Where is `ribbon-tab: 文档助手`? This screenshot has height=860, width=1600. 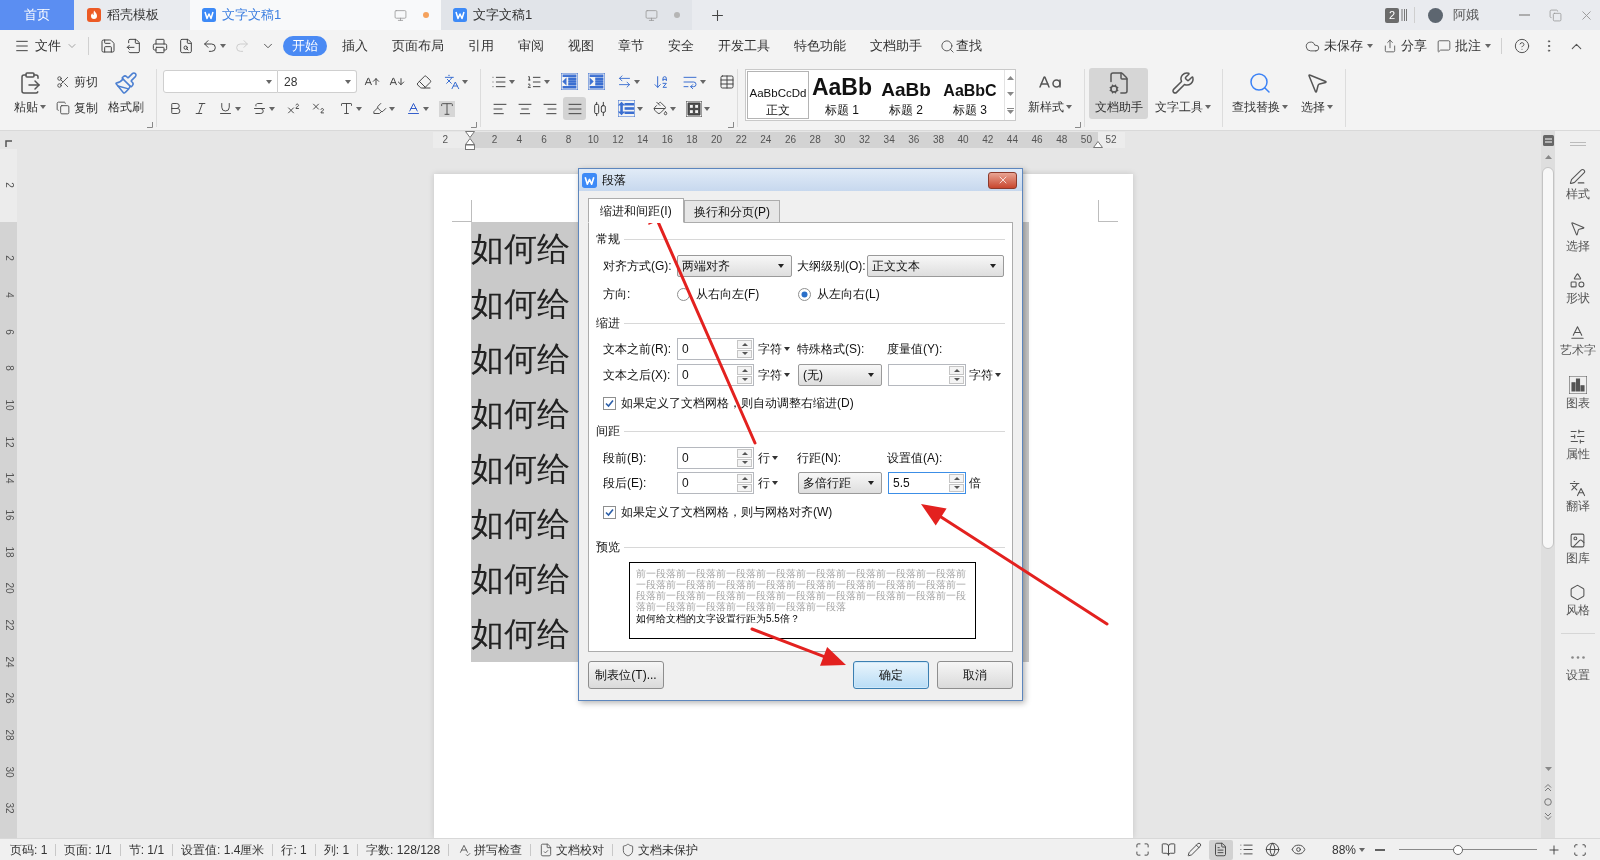
ribbon-tab: 文档助手 is located at coordinates (896, 46).